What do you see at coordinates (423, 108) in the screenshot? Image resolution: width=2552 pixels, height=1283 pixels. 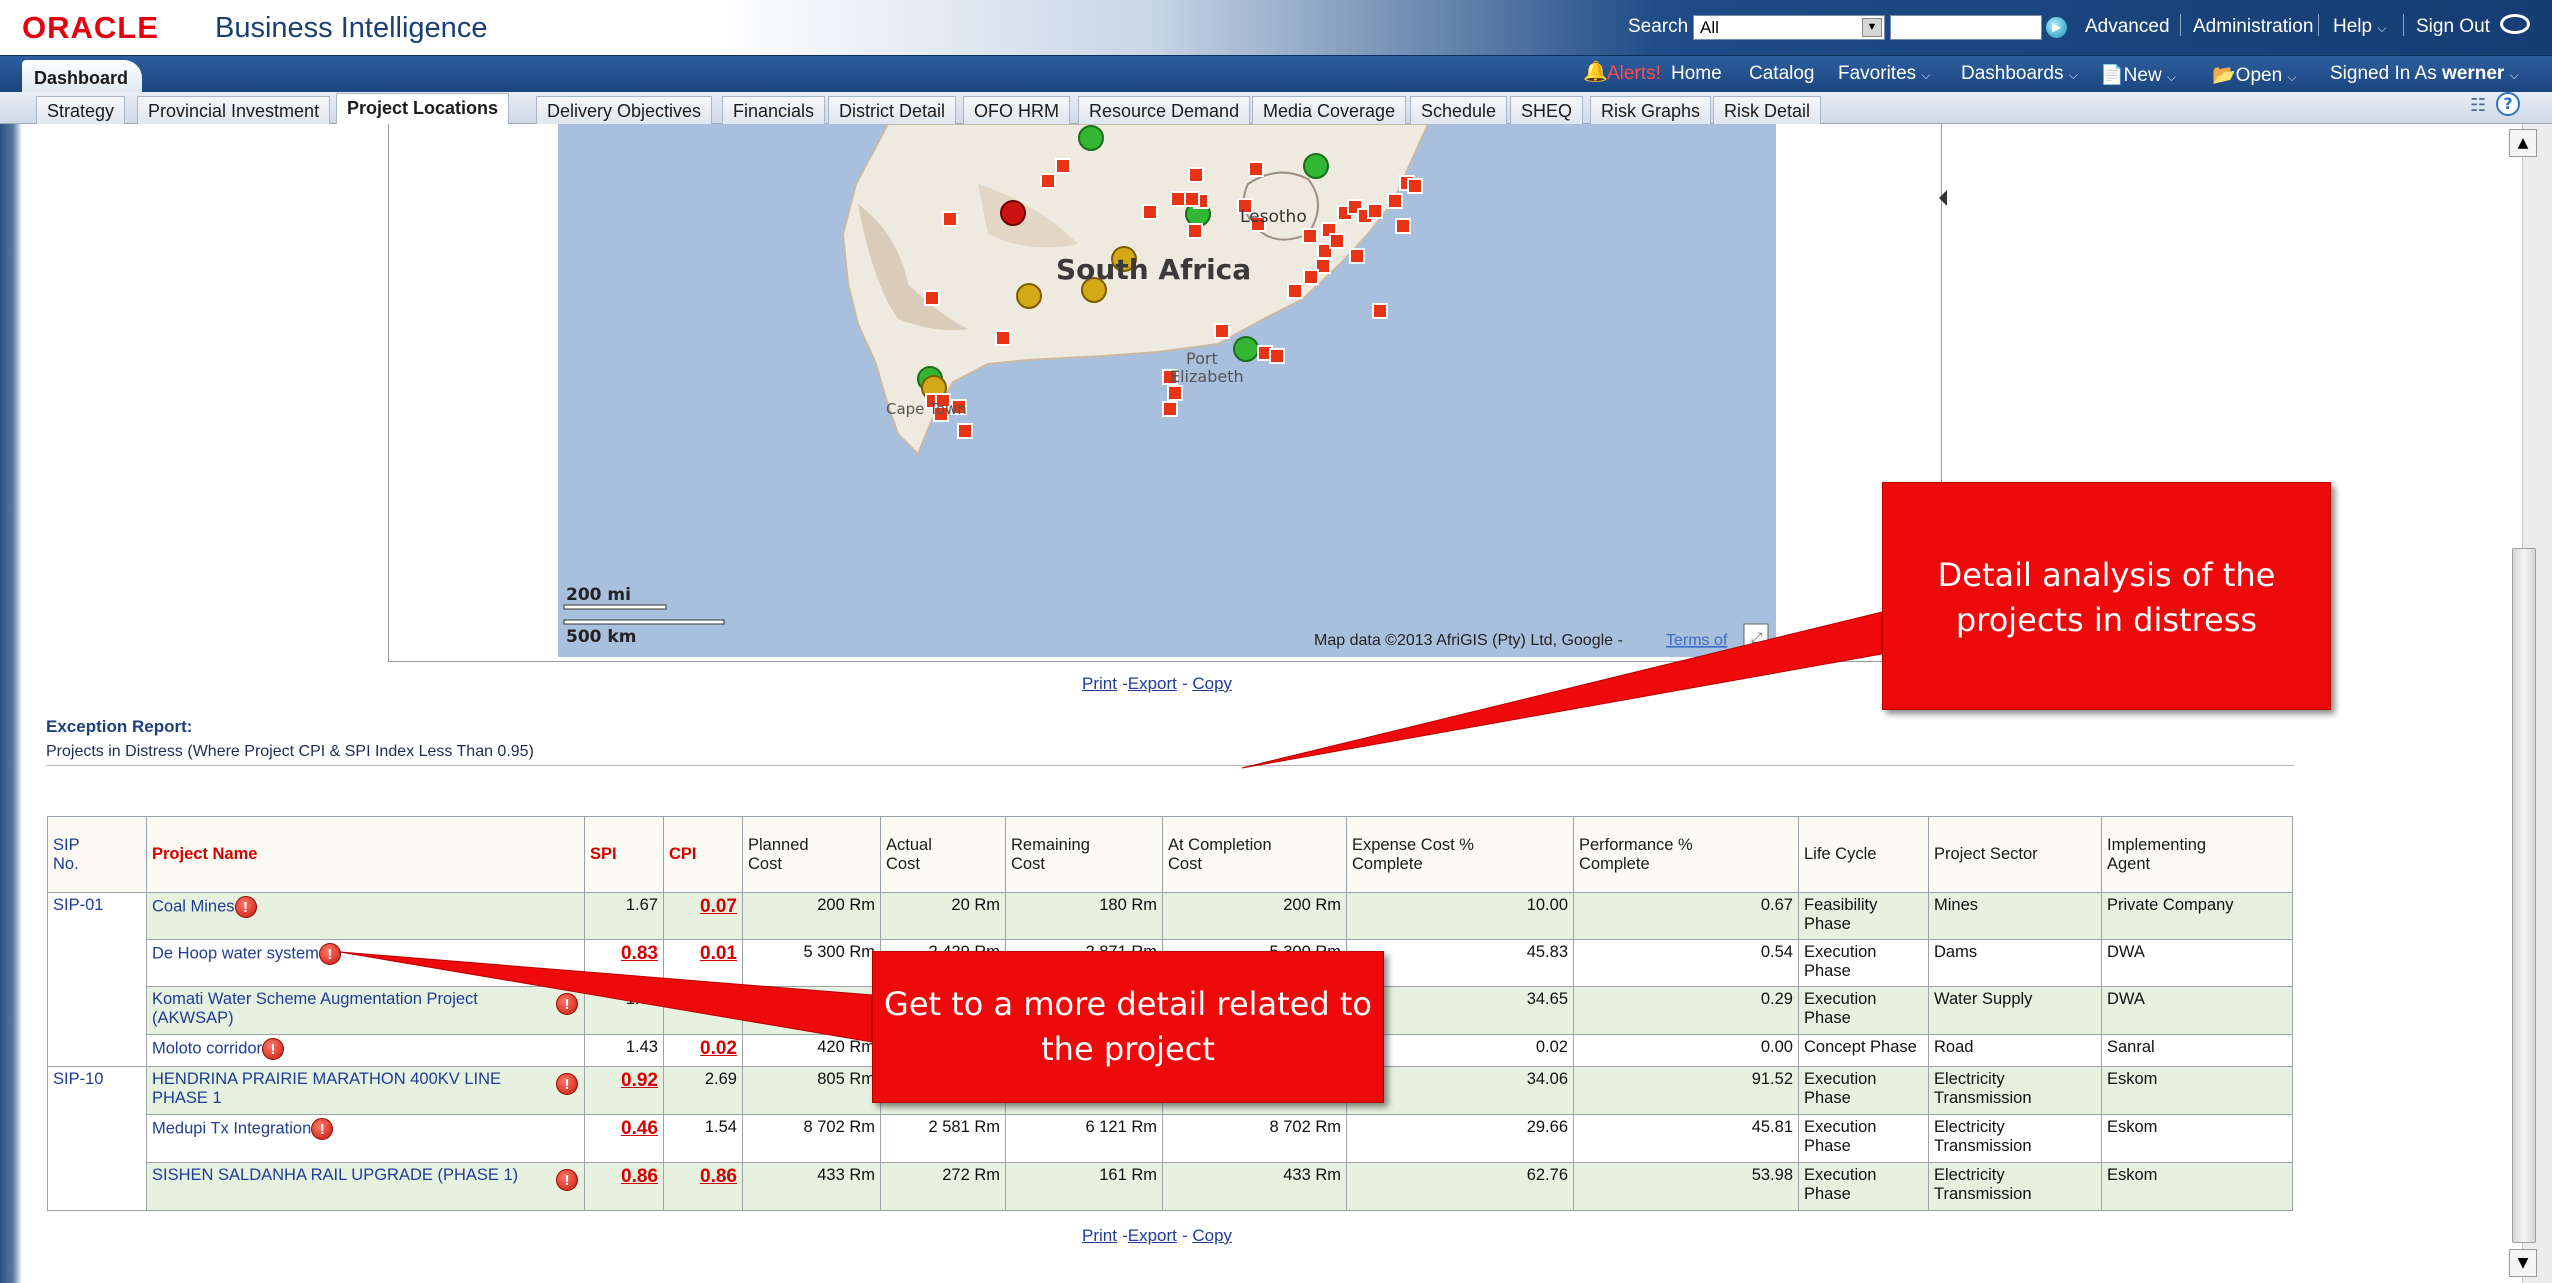 I see `tab-project-locations: Project Locations` at bounding box center [423, 108].